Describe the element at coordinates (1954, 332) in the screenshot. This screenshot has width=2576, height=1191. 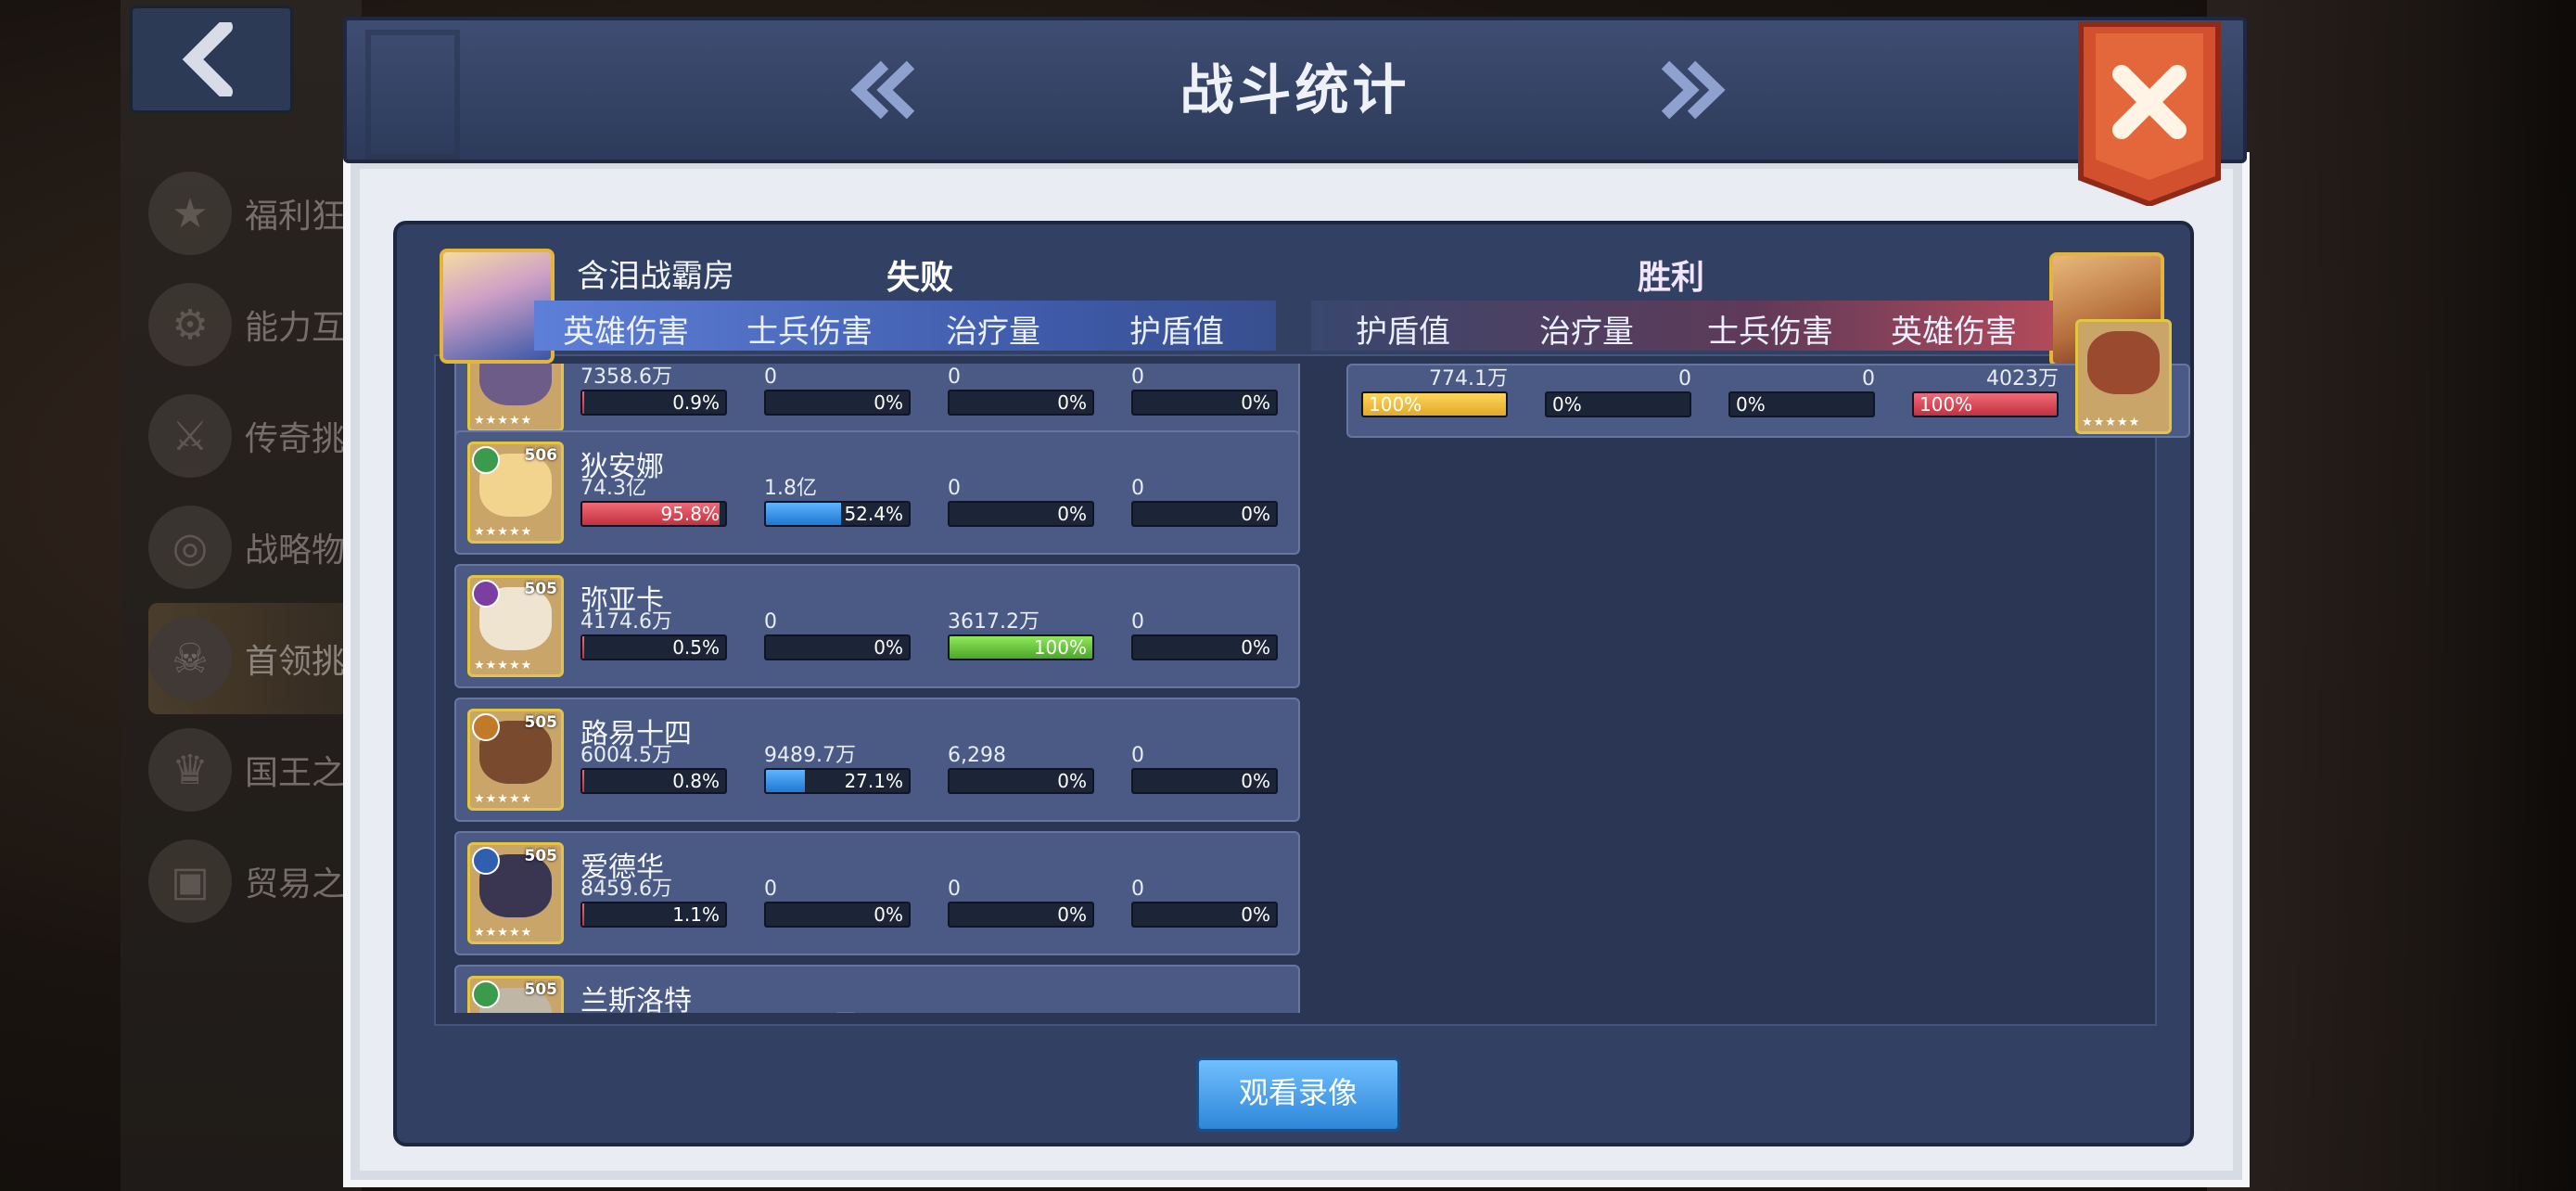
I see `header-hero-damage-right: 英雄伤害` at that location.